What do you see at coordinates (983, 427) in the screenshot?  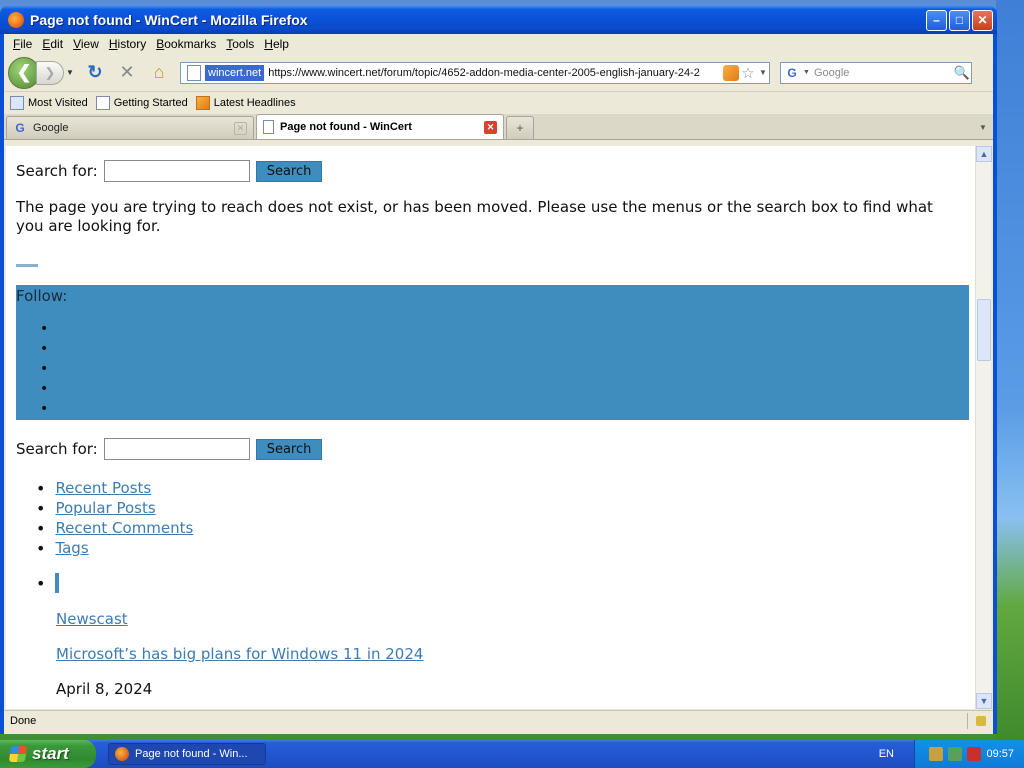 I see `vertical-scrollbar: ▲ ▼` at bounding box center [983, 427].